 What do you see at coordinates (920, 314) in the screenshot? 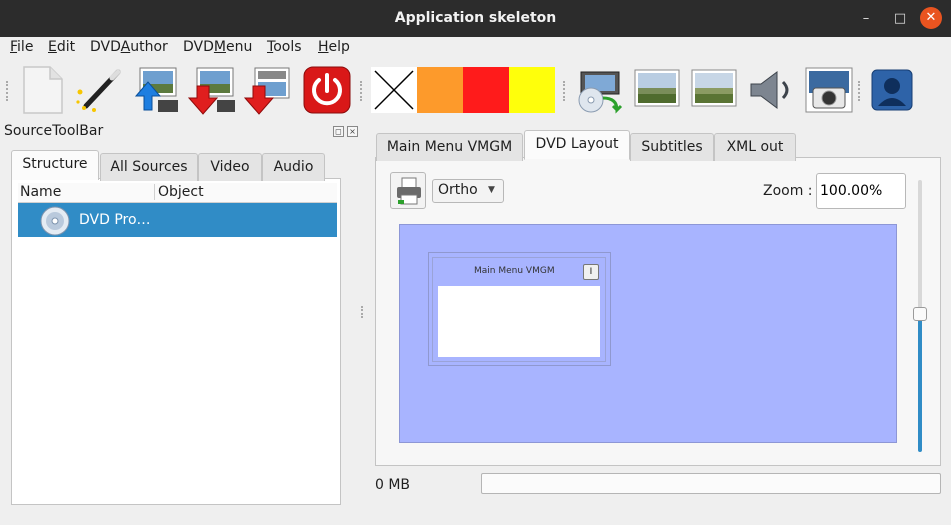
I see `zoom-slider-handle` at bounding box center [920, 314].